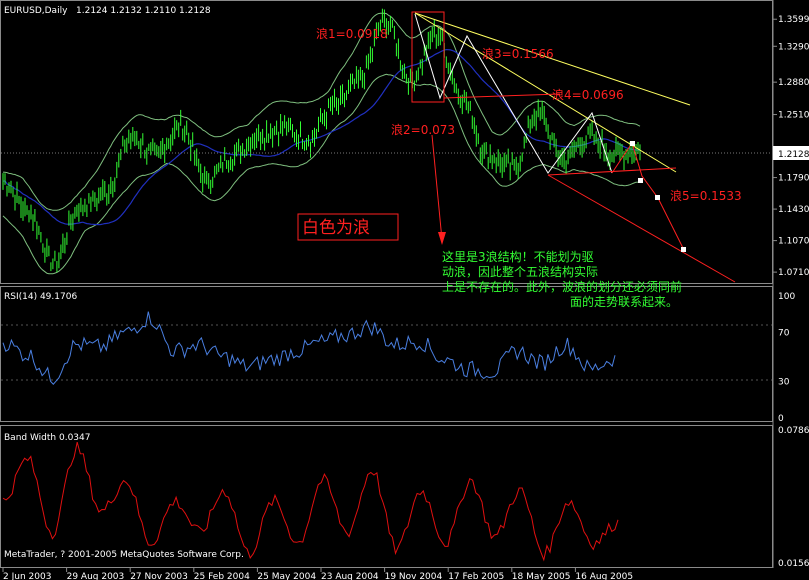  Describe the element at coordinates (781, 419) in the screenshot. I see `rsi-tick-label: 0` at that location.